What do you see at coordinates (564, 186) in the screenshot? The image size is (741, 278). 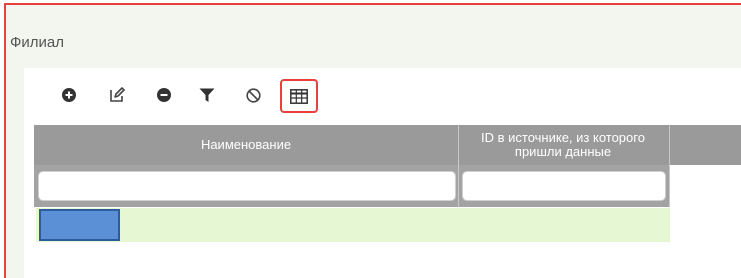 I see `source-id-filter-input` at bounding box center [564, 186].